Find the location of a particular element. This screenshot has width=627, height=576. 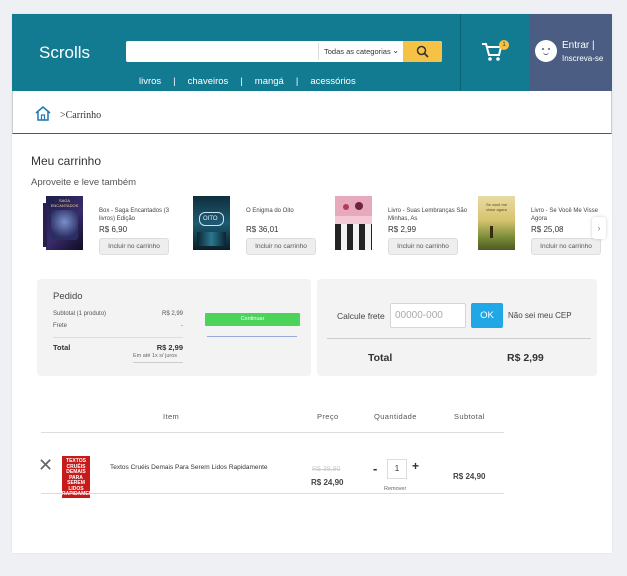

book-cover: Se você me visse agora is located at coordinates (496, 223).